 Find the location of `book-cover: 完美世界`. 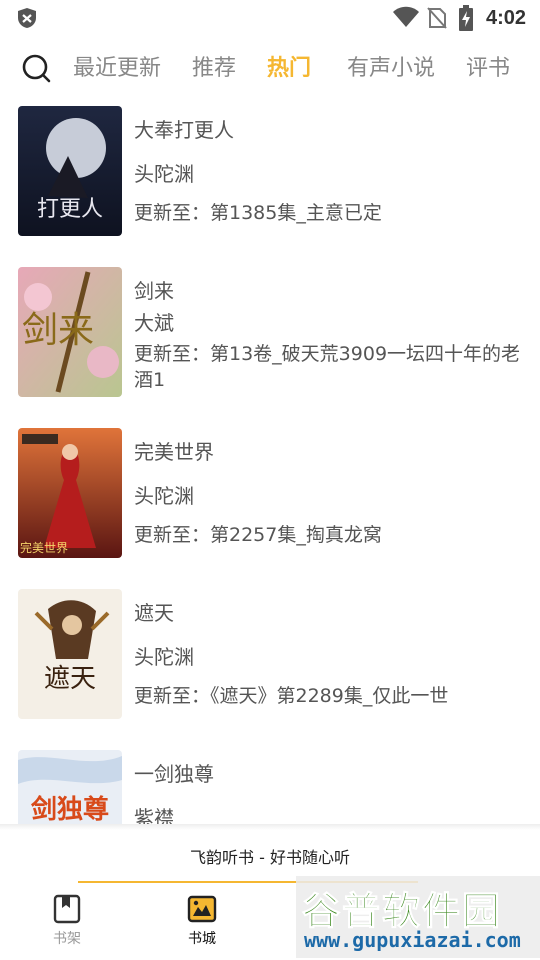

book-cover: 完美世界 is located at coordinates (70, 493).